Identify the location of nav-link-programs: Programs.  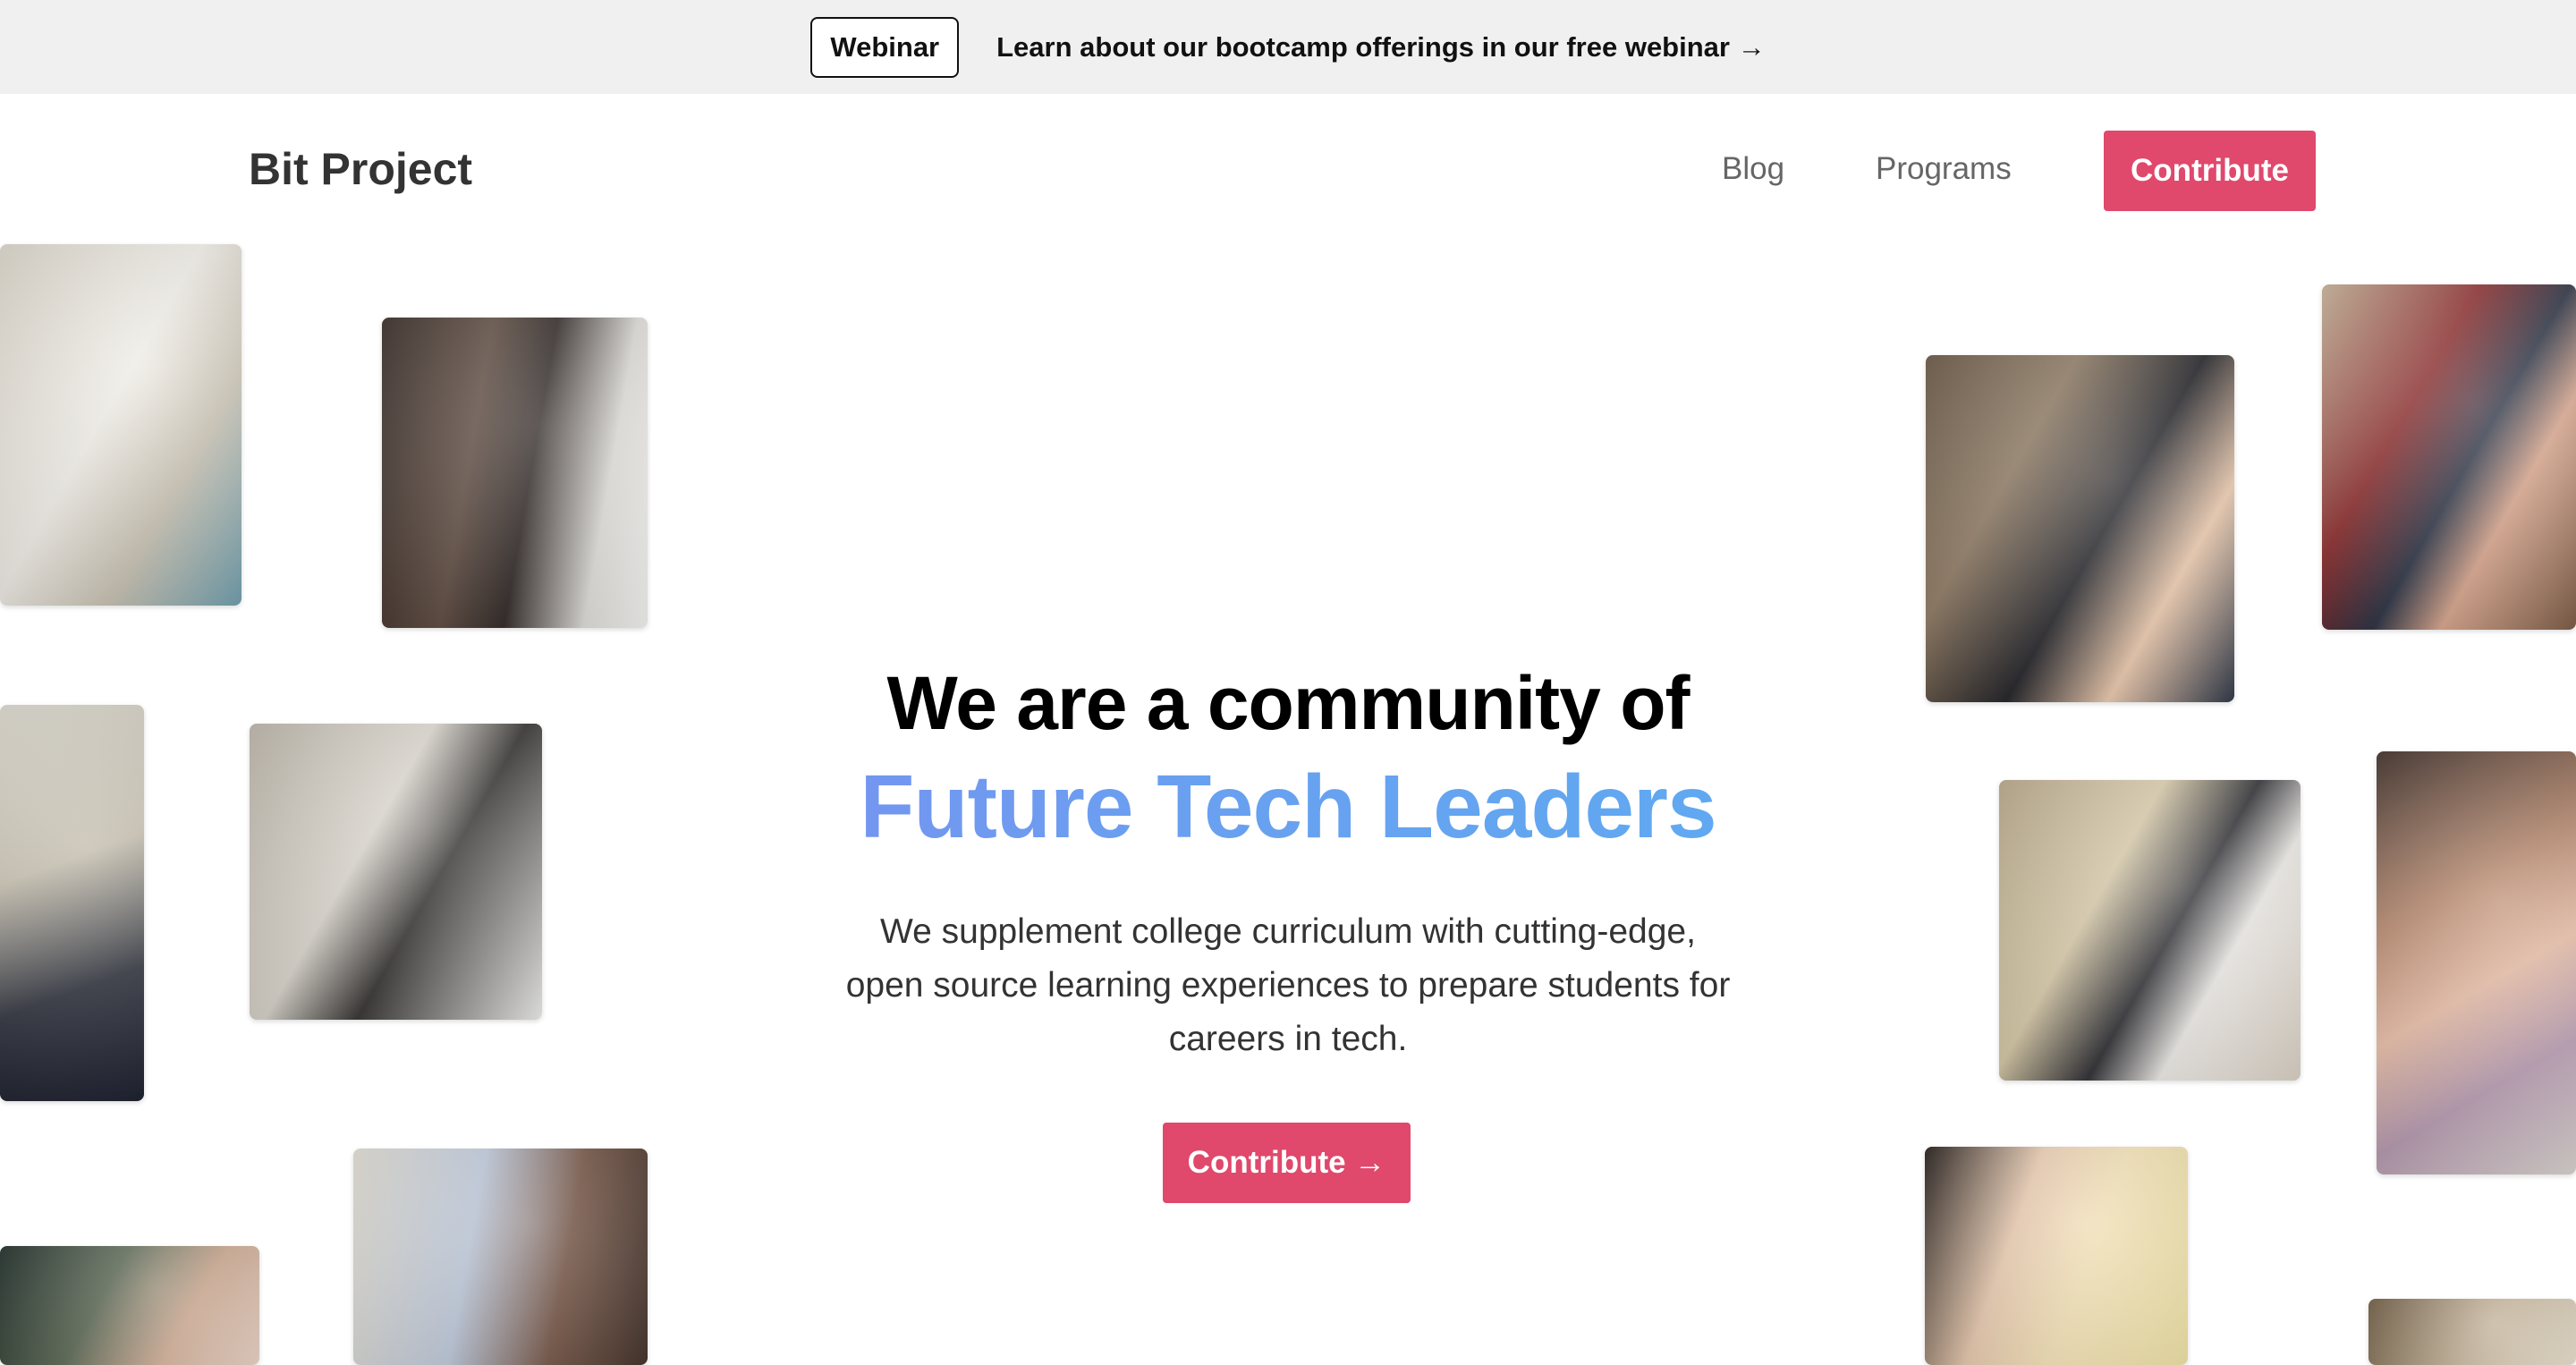
(1944, 169).